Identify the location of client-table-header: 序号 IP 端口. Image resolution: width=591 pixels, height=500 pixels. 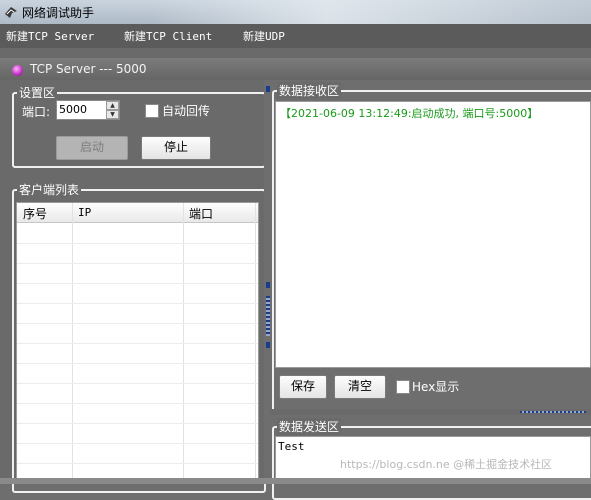
(137, 213).